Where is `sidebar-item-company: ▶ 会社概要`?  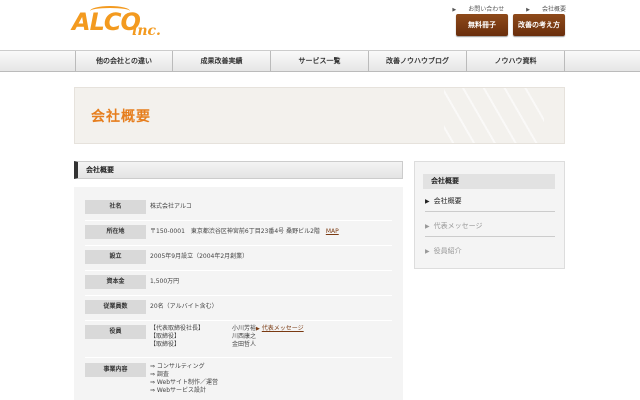 sidebar-item-company: ▶ 会社概要 is located at coordinates (490, 201).